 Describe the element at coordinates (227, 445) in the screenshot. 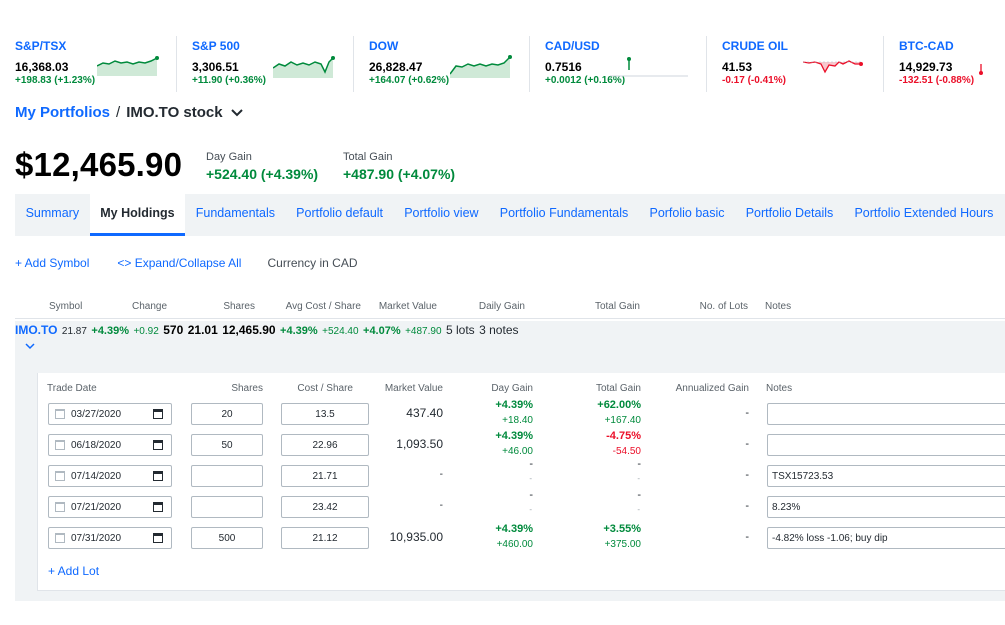

I see `shares-input: 50` at that location.